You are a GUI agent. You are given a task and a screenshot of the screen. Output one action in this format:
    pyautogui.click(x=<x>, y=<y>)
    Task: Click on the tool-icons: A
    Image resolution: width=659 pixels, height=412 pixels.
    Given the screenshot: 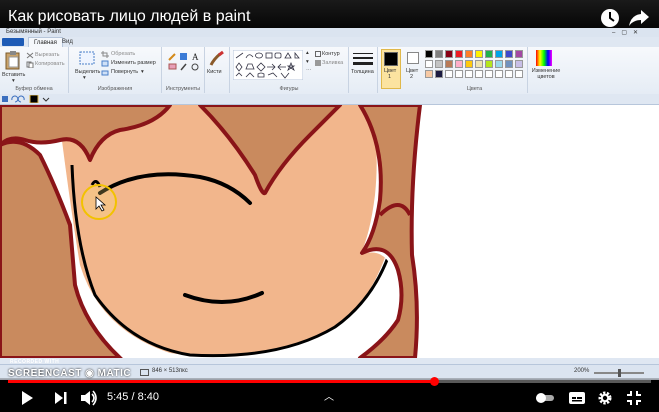 What is the action you would take?
    pyautogui.click(x=184, y=62)
    